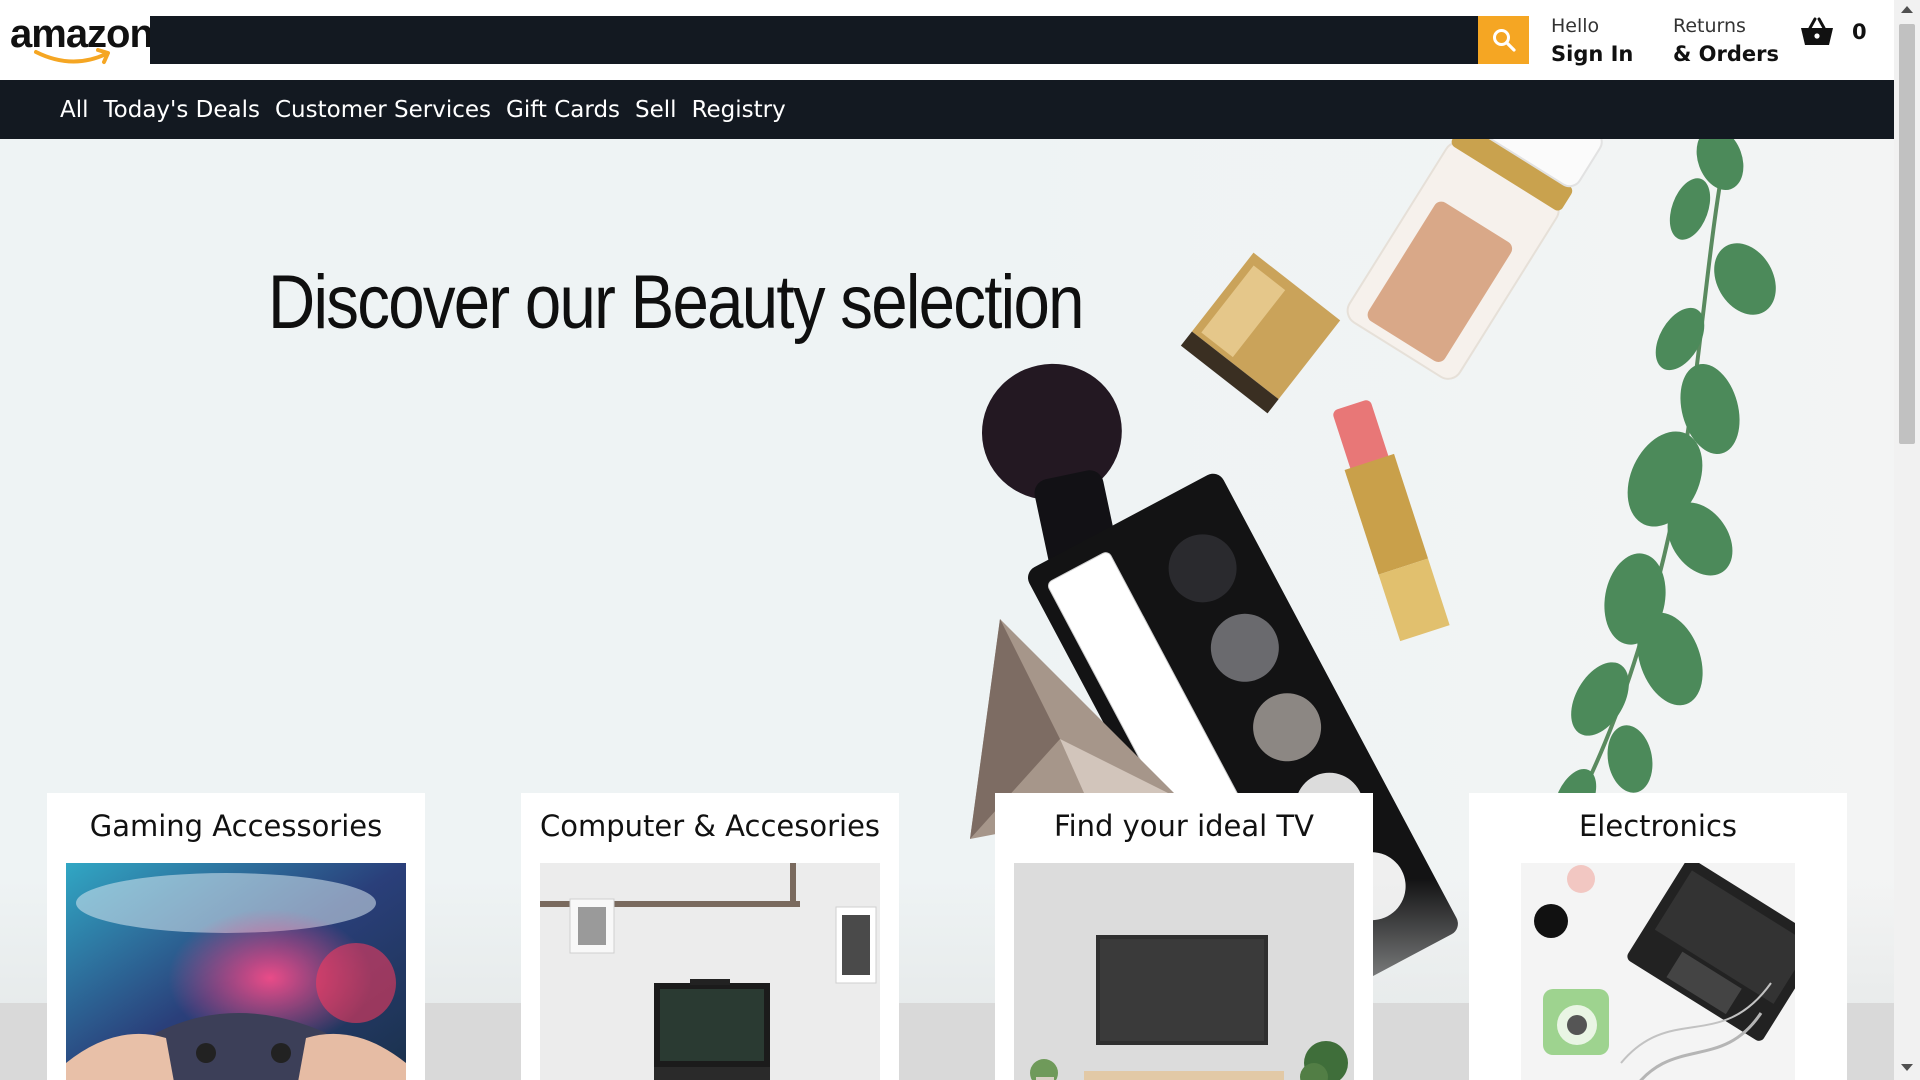  I want to click on signin-label: Sign In, so click(1592, 54).